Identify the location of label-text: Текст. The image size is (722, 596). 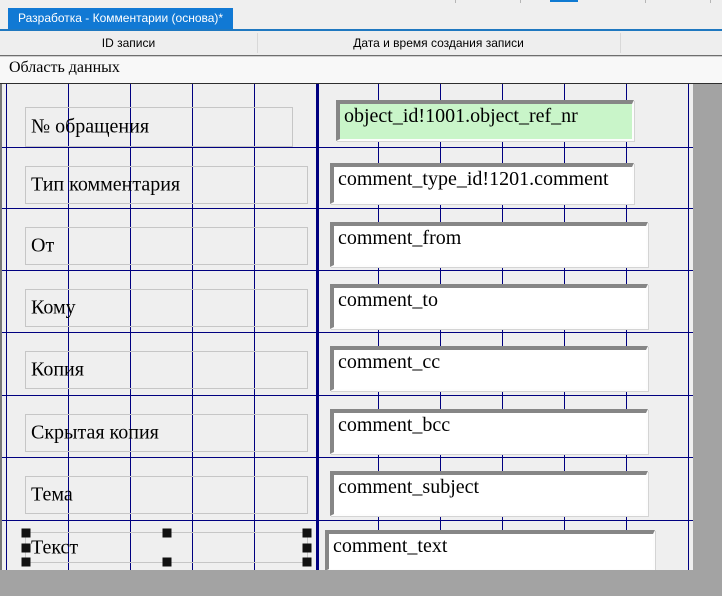
(55, 547).